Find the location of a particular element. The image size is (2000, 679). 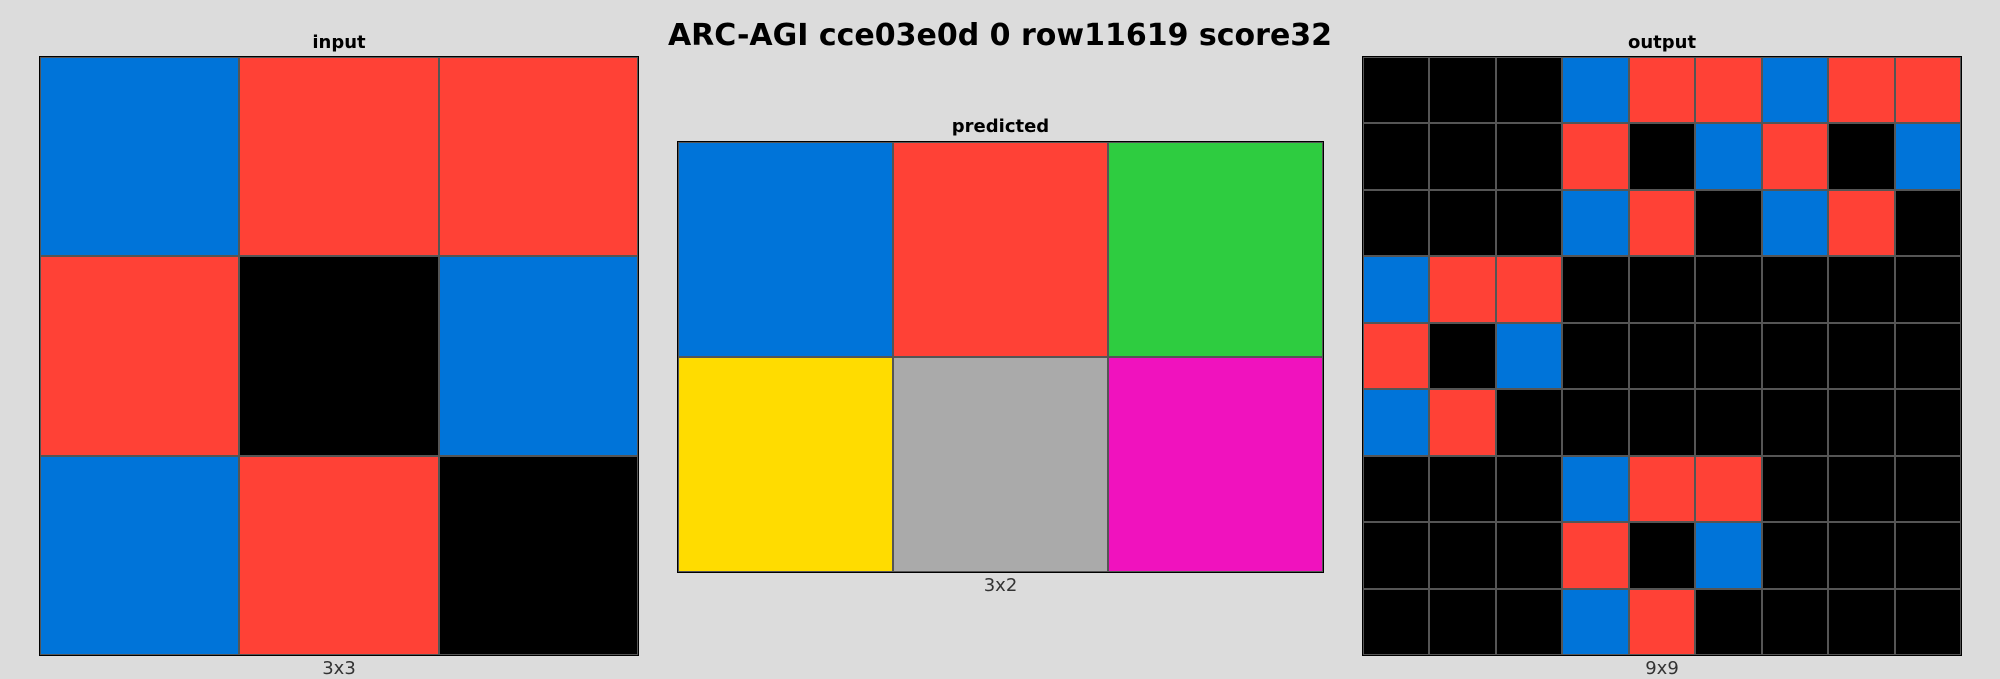

predicted-dims-label: 3x2 is located at coordinates (1000, 585).